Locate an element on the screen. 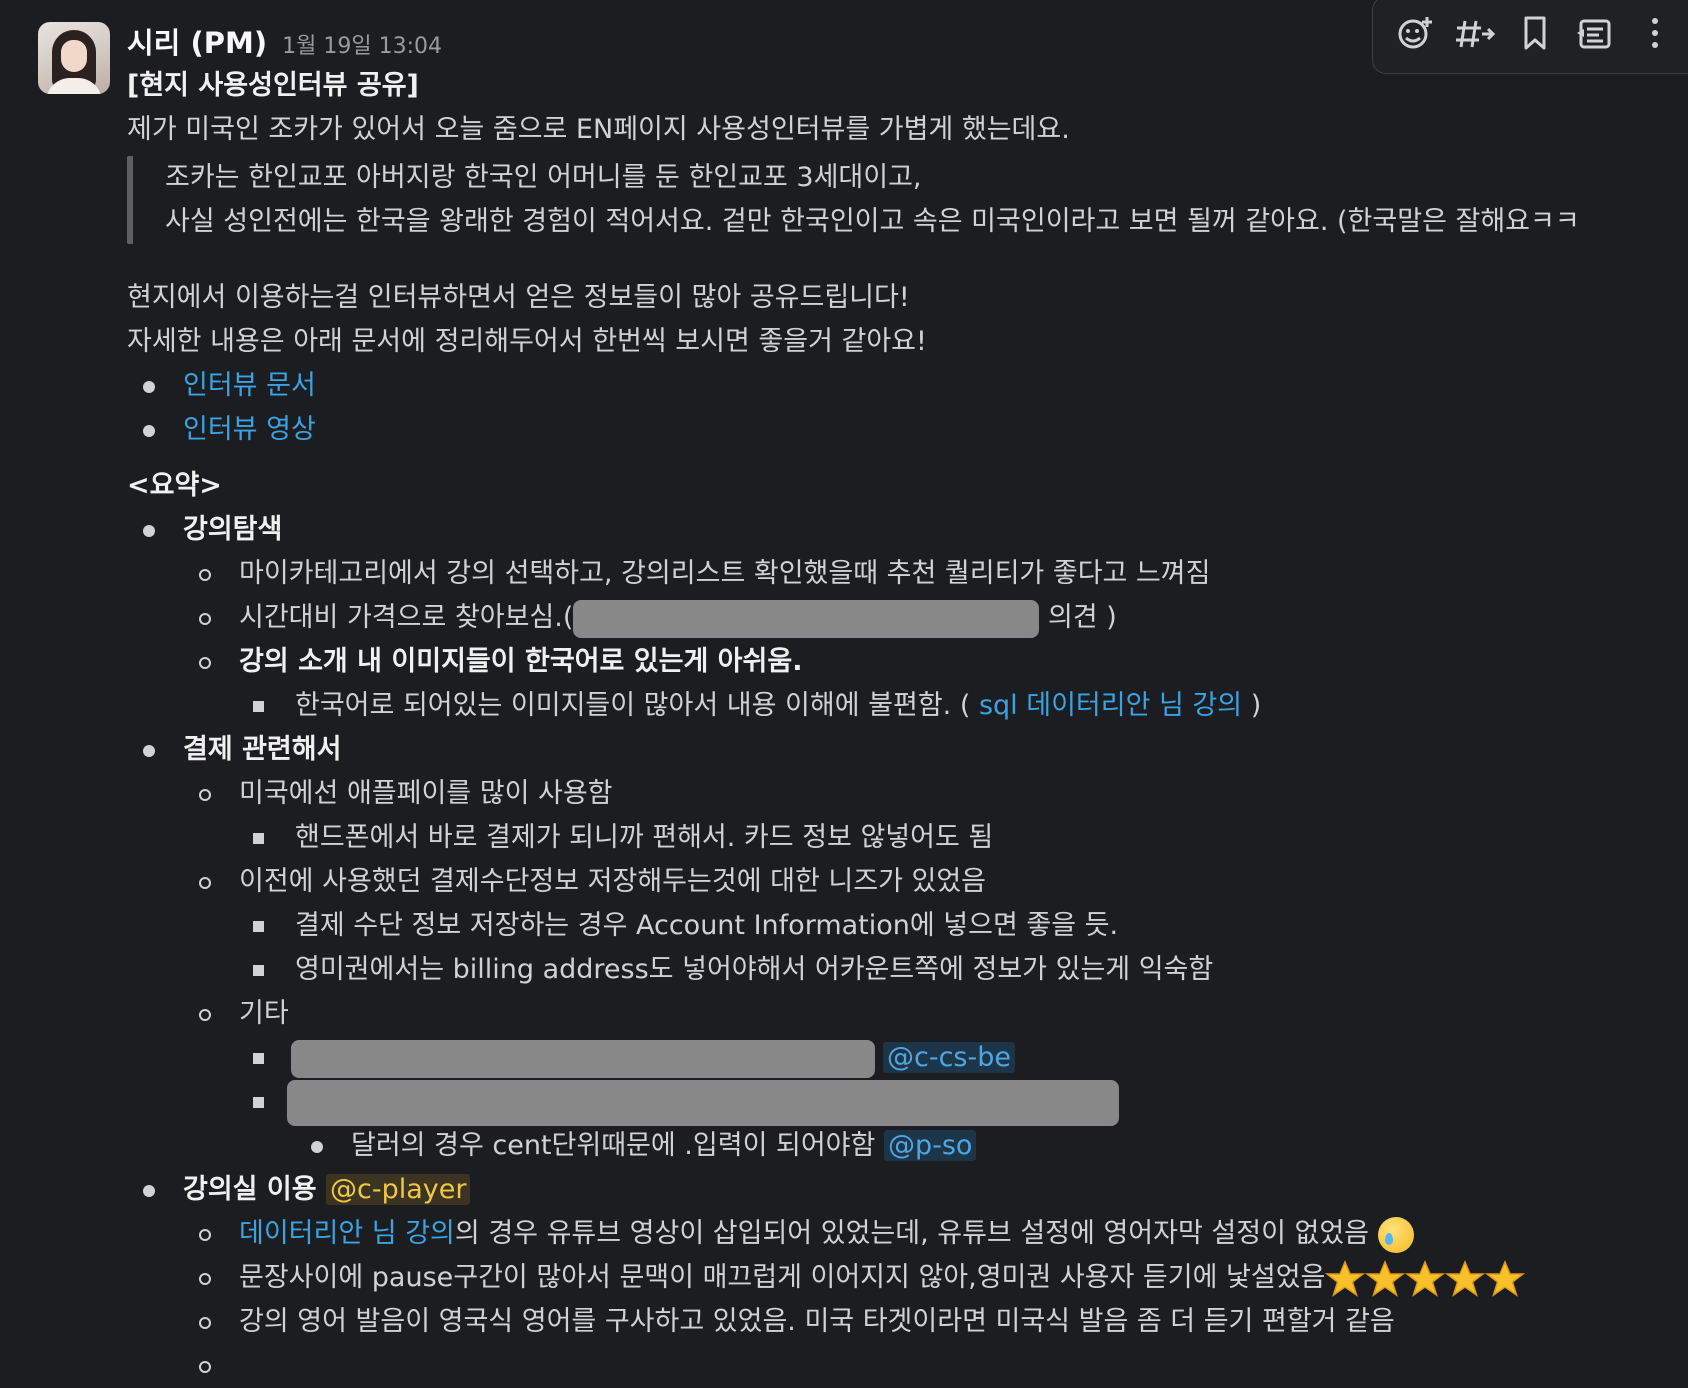 The width and height of the screenshot is (1688, 1388). paragraph-text: 자세한 내용은 아래 문서에 정리해두어서 한번씩 보시면 좋을거 같아요! is located at coordinates (527, 341).